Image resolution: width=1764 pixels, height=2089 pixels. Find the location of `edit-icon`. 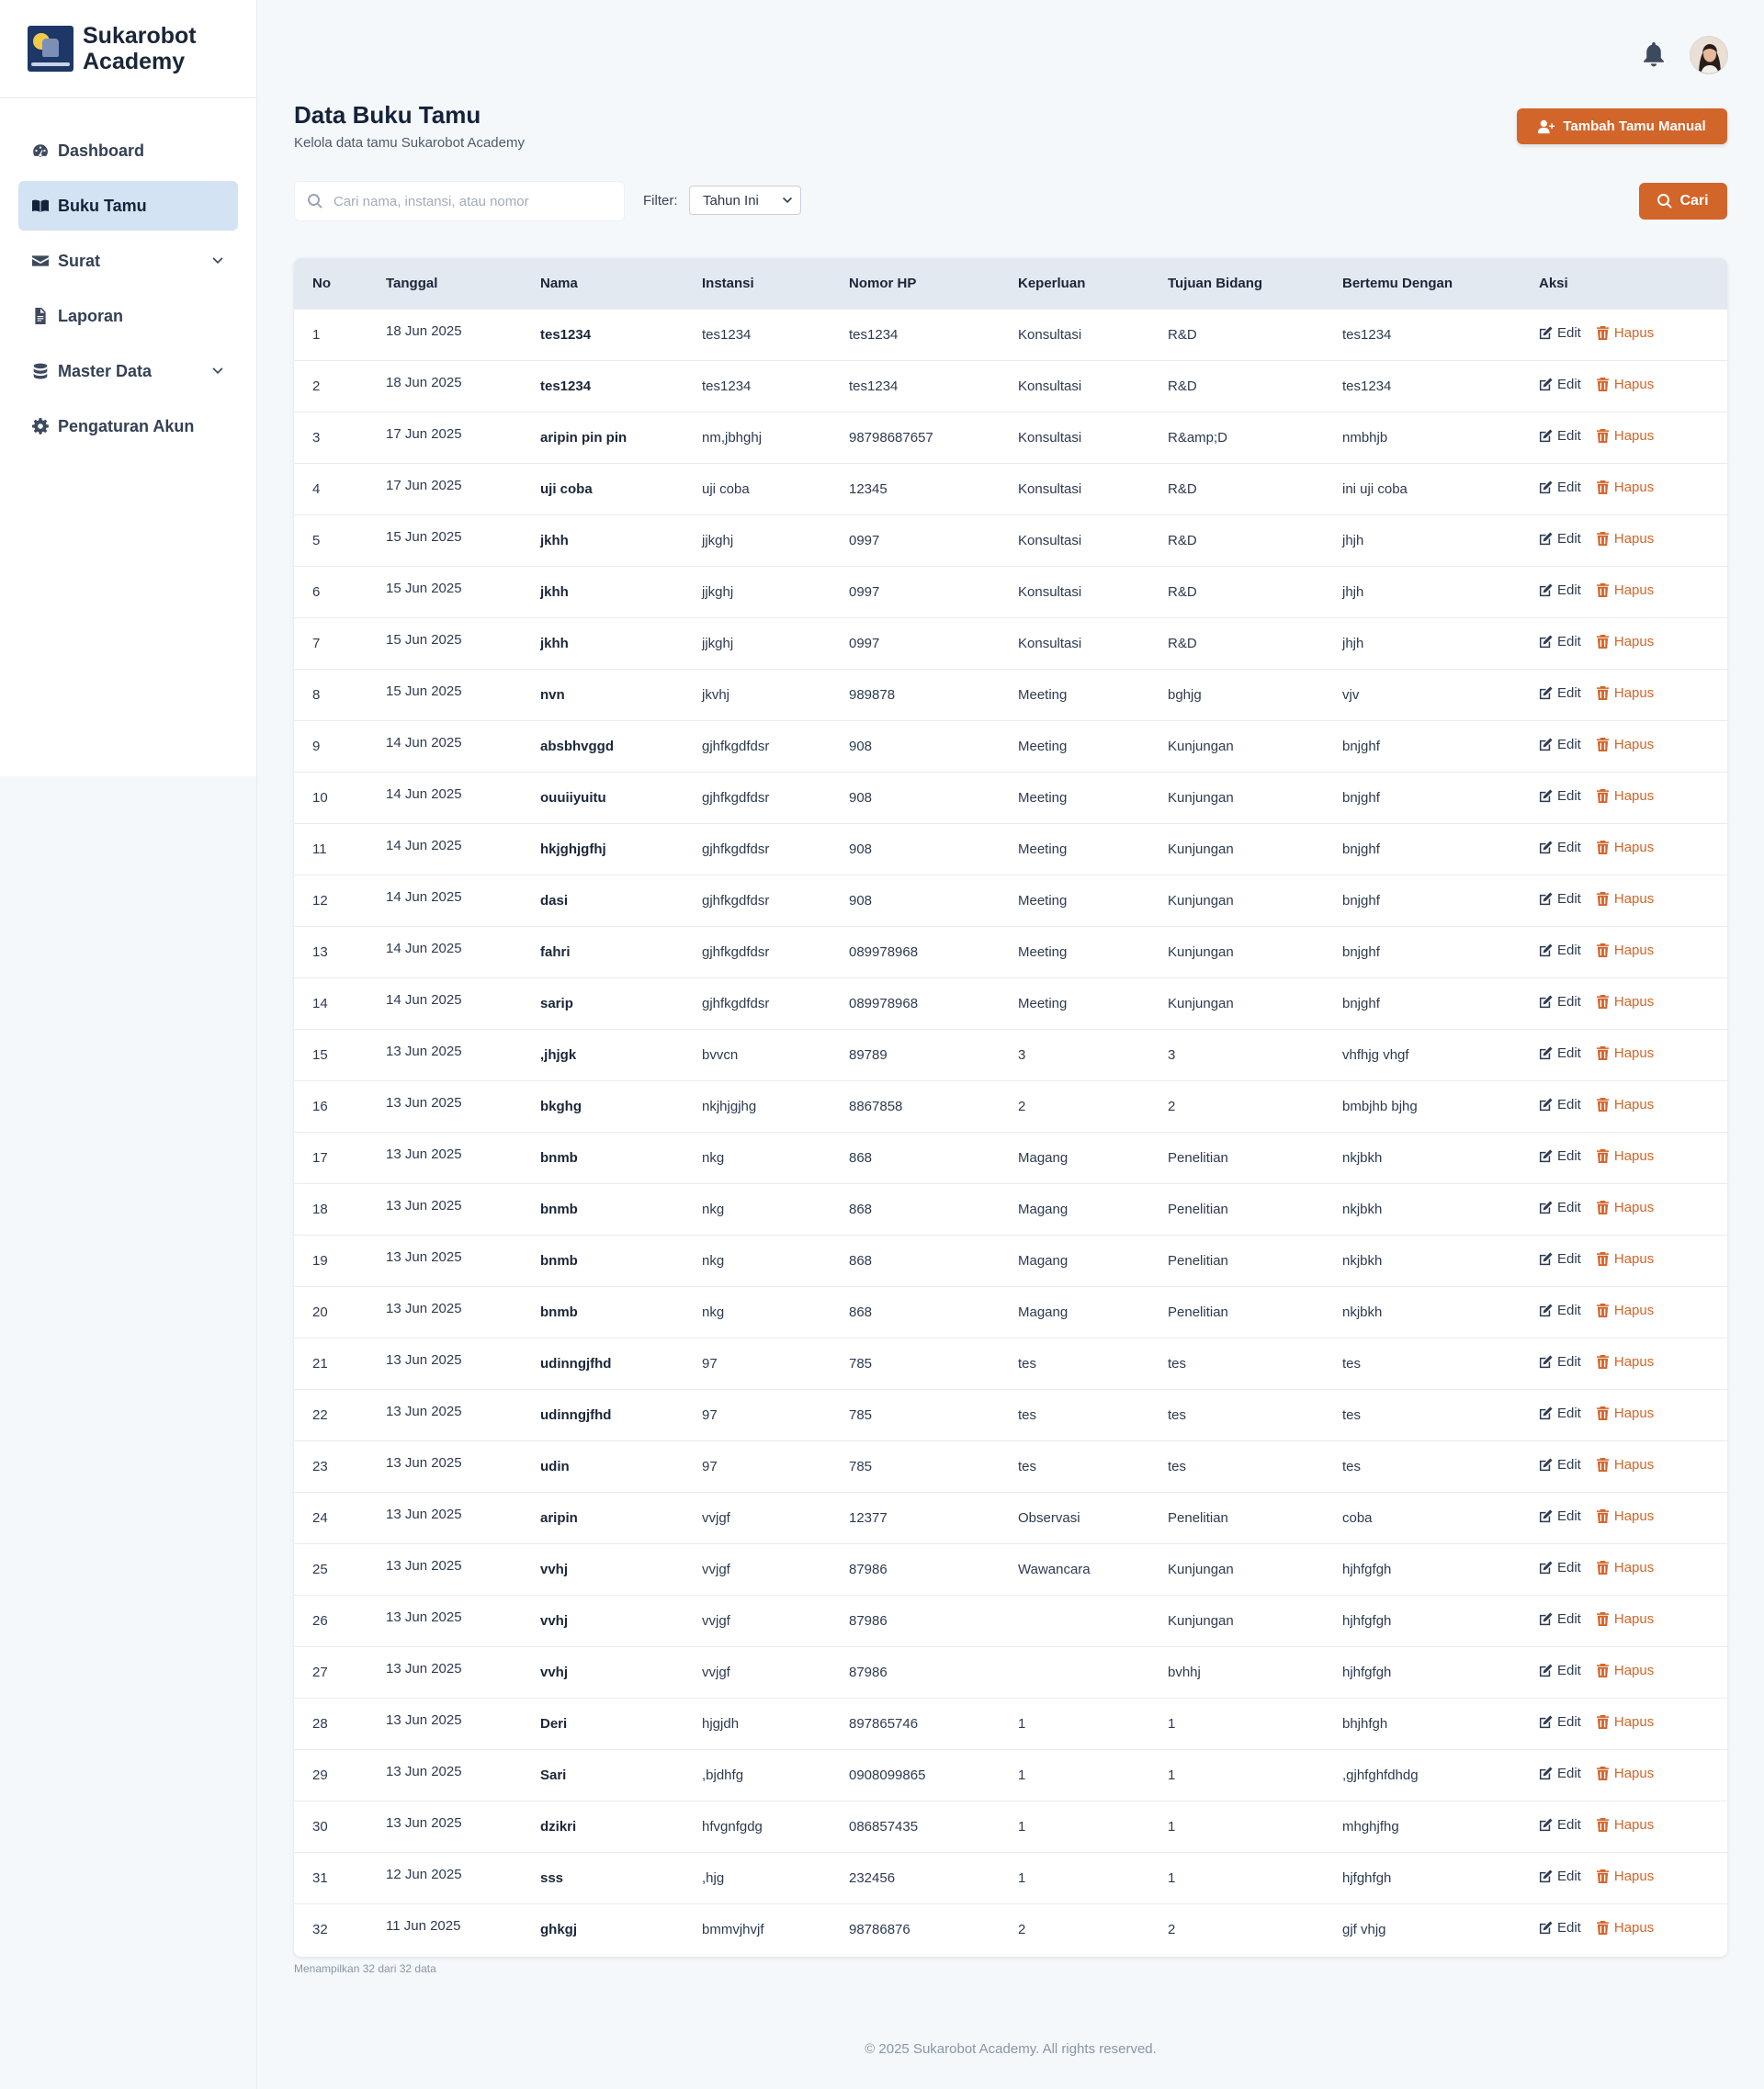

edit-icon is located at coordinates (1546, 1310).